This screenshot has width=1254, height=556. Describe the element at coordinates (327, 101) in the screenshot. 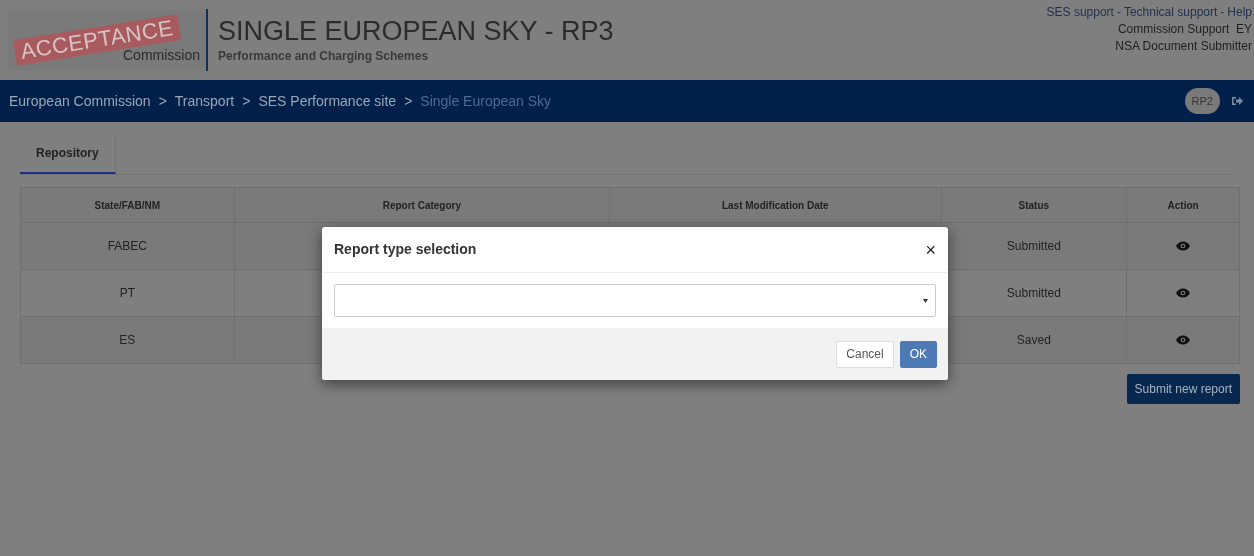

I see `breadcrumb-link: SES Performance site` at that location.